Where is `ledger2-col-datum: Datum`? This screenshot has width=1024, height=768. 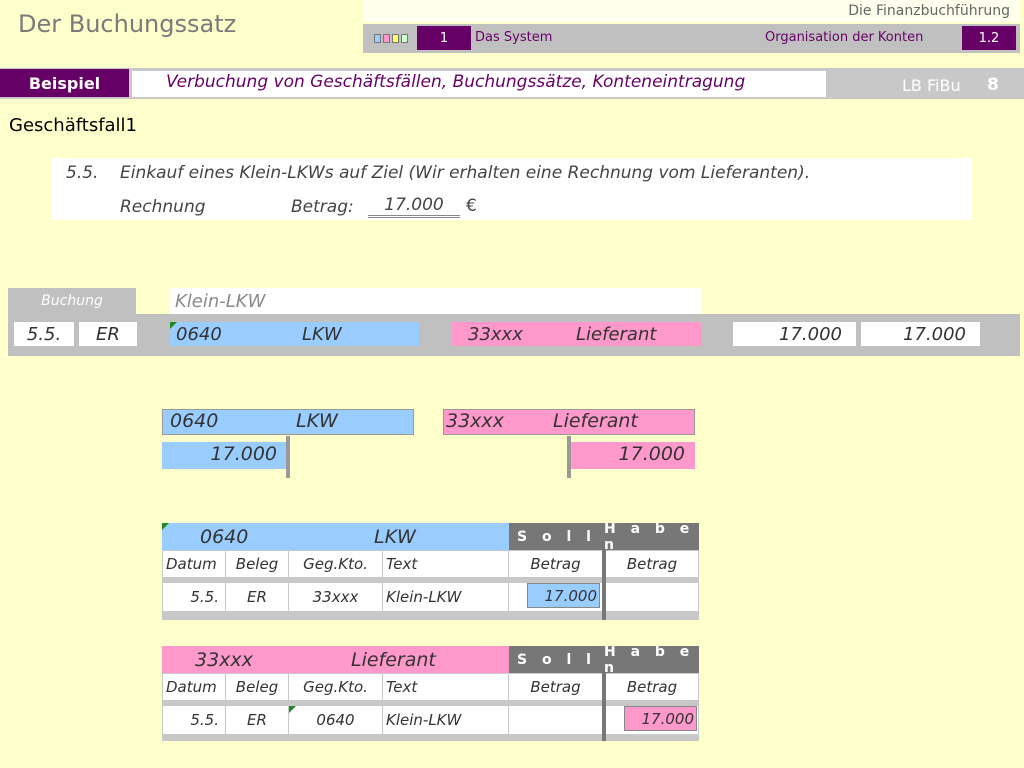 ledger2-col-datum: Datum is located at coordinates (194, 687).